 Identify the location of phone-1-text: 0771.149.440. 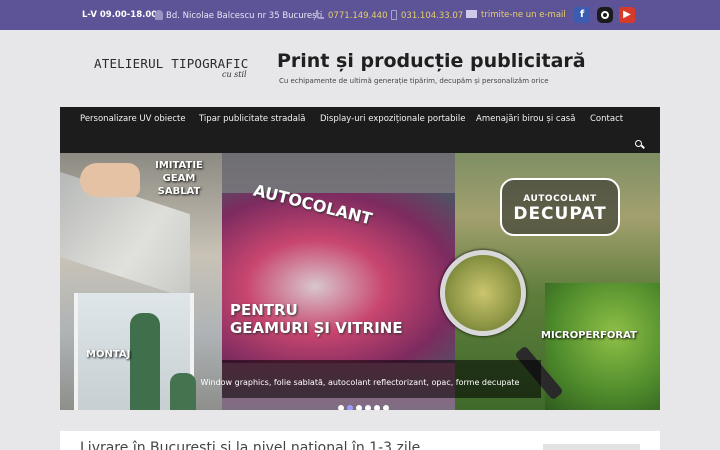
(357, 16).